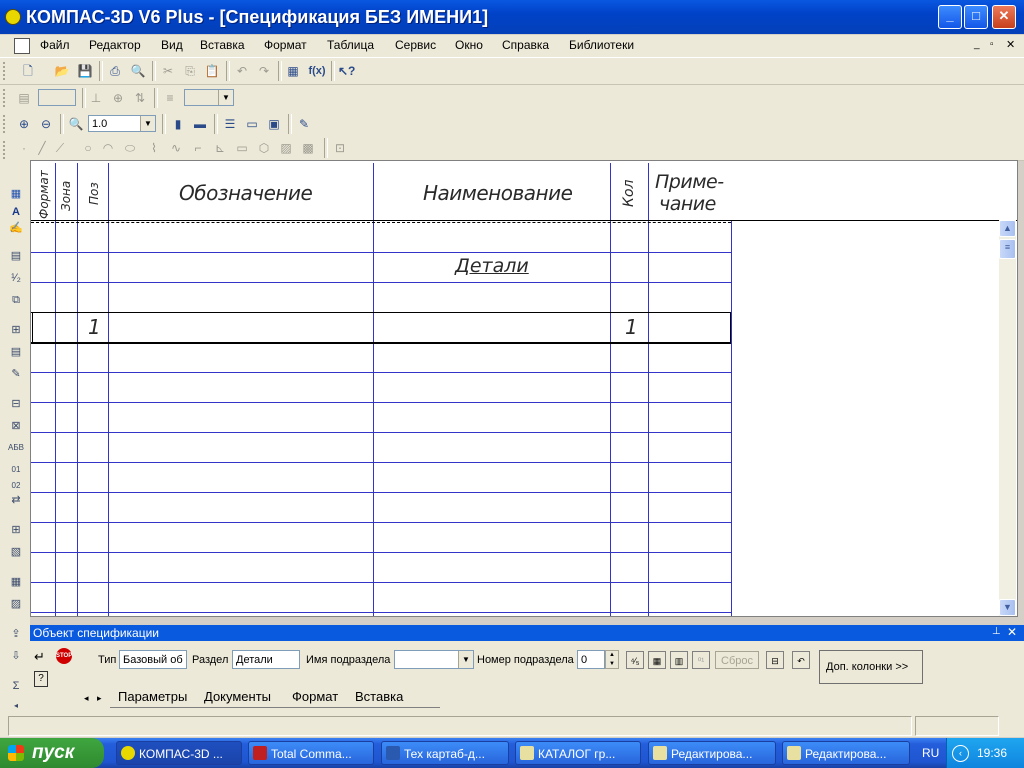 This screenshot has height=768, width=1024. Describe the element at coordinates (115, 71) in the screenshot. I see `print-icon: ⎙` at that location.